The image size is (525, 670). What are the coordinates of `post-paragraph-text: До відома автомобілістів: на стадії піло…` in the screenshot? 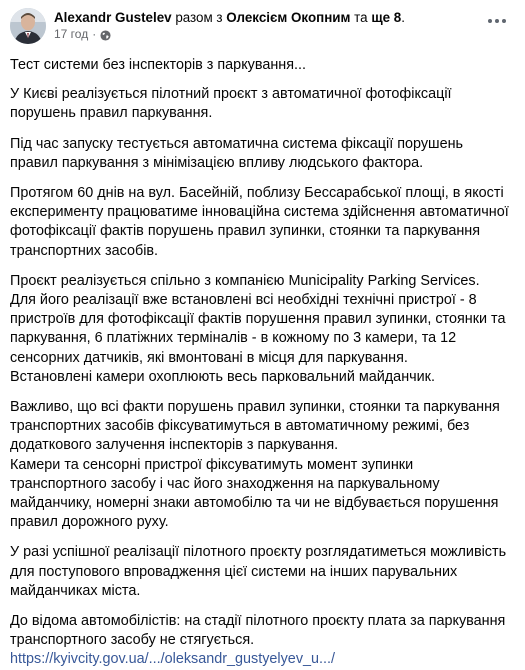 It's located at (258, 631).